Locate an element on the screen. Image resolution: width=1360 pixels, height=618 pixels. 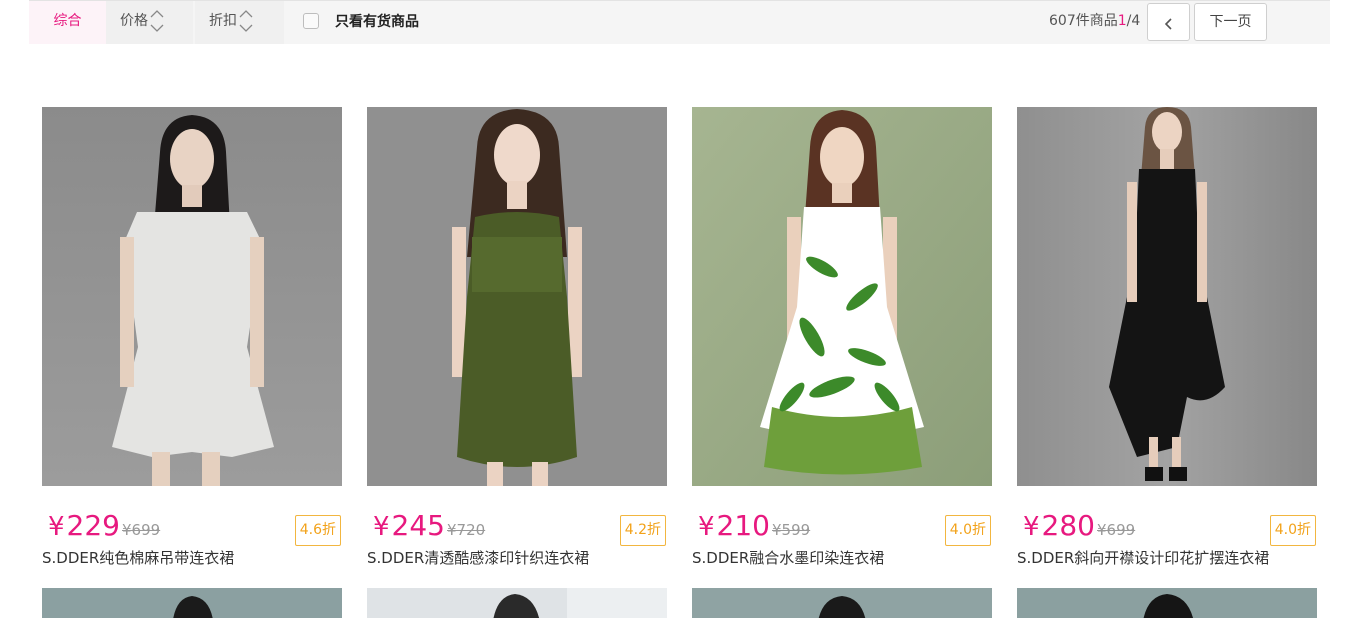
price-value: 210 is located at coordinates (743, 525).